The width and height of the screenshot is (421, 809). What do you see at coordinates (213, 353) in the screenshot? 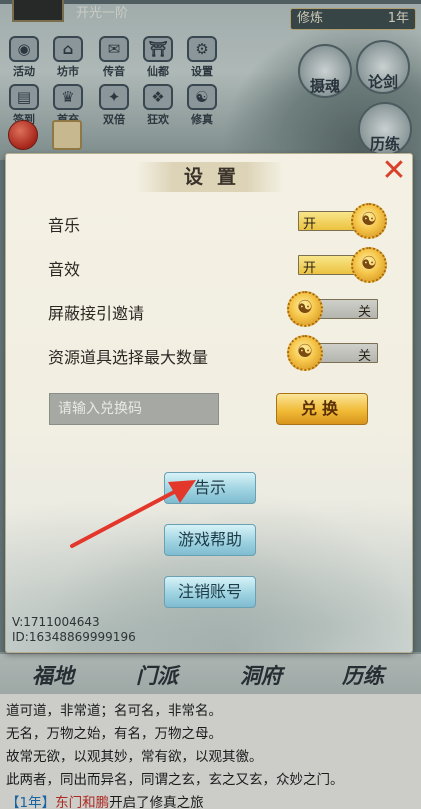
I see `setting-max-quantity: 资源道具选择最大数量 ☯ 关` at bounding box center [213, 353].